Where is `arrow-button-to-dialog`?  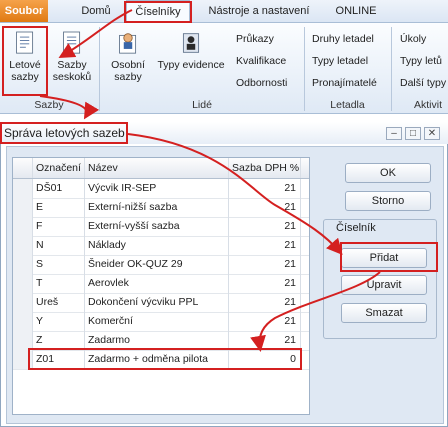
arrow-button-to-dialog is located at coordinates (69, 107).